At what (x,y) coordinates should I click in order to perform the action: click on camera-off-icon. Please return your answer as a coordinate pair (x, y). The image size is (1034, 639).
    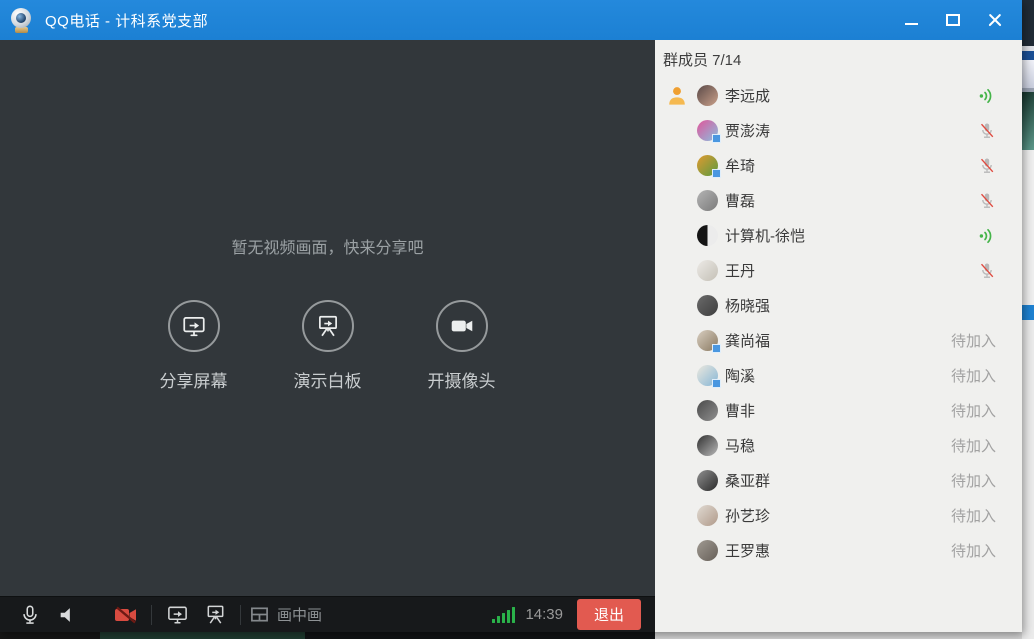
    Looking at the image, I should click on (125, 614).